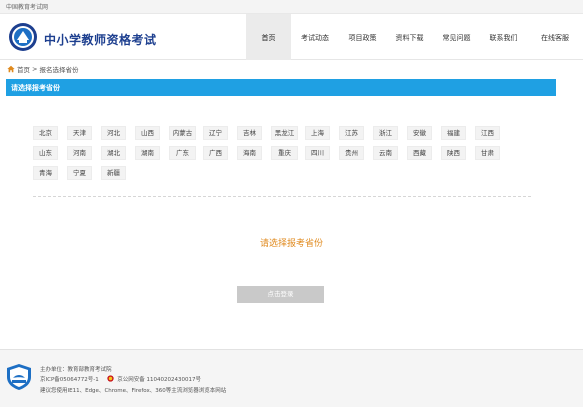  Describe the element at coordinates (79, 133) in the screenshot. I see `province-tianjin: 天津` at that location.